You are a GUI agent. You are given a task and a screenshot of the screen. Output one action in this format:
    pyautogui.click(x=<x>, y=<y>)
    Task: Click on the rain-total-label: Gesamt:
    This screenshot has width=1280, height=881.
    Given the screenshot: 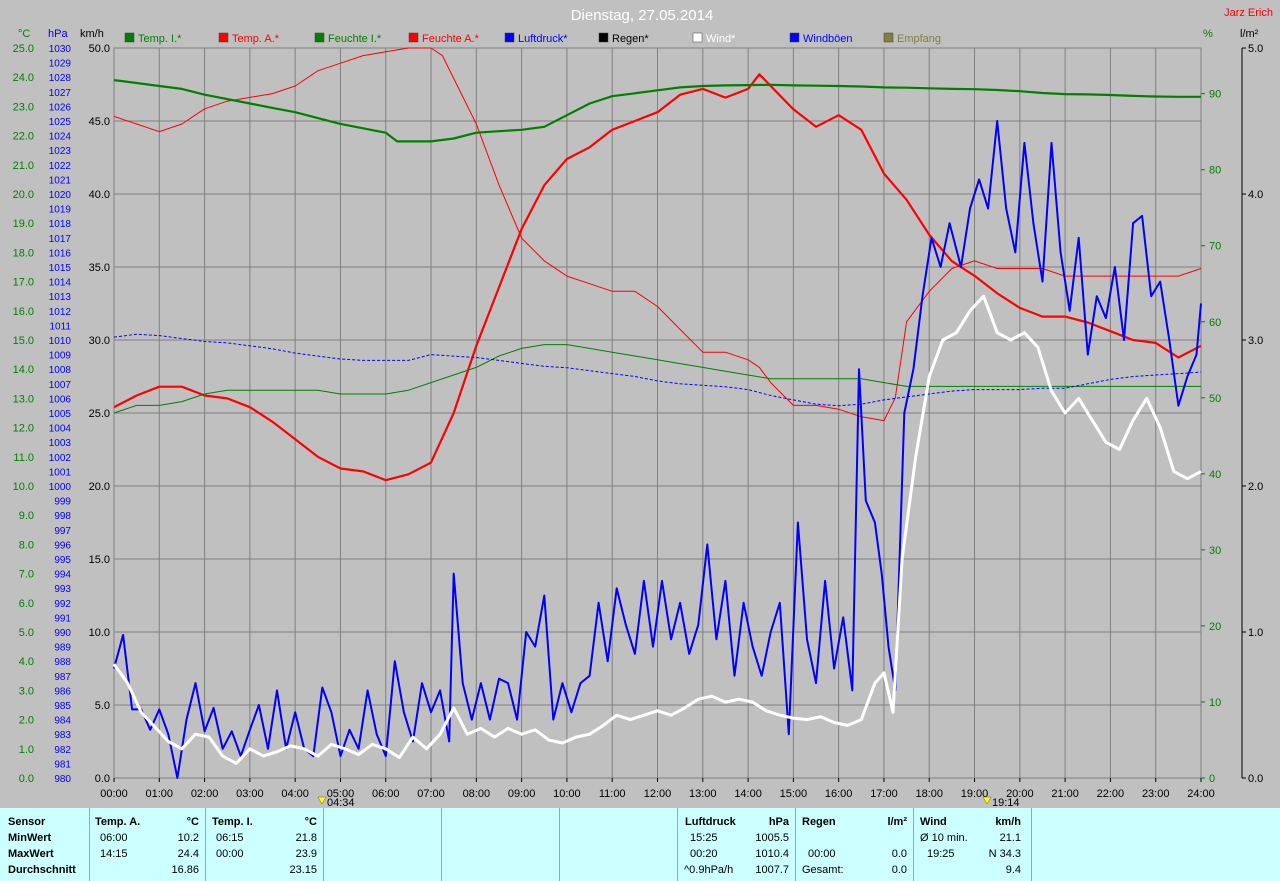 What is the action you would take?
    pyautogui.click(x=823, y=870)
    